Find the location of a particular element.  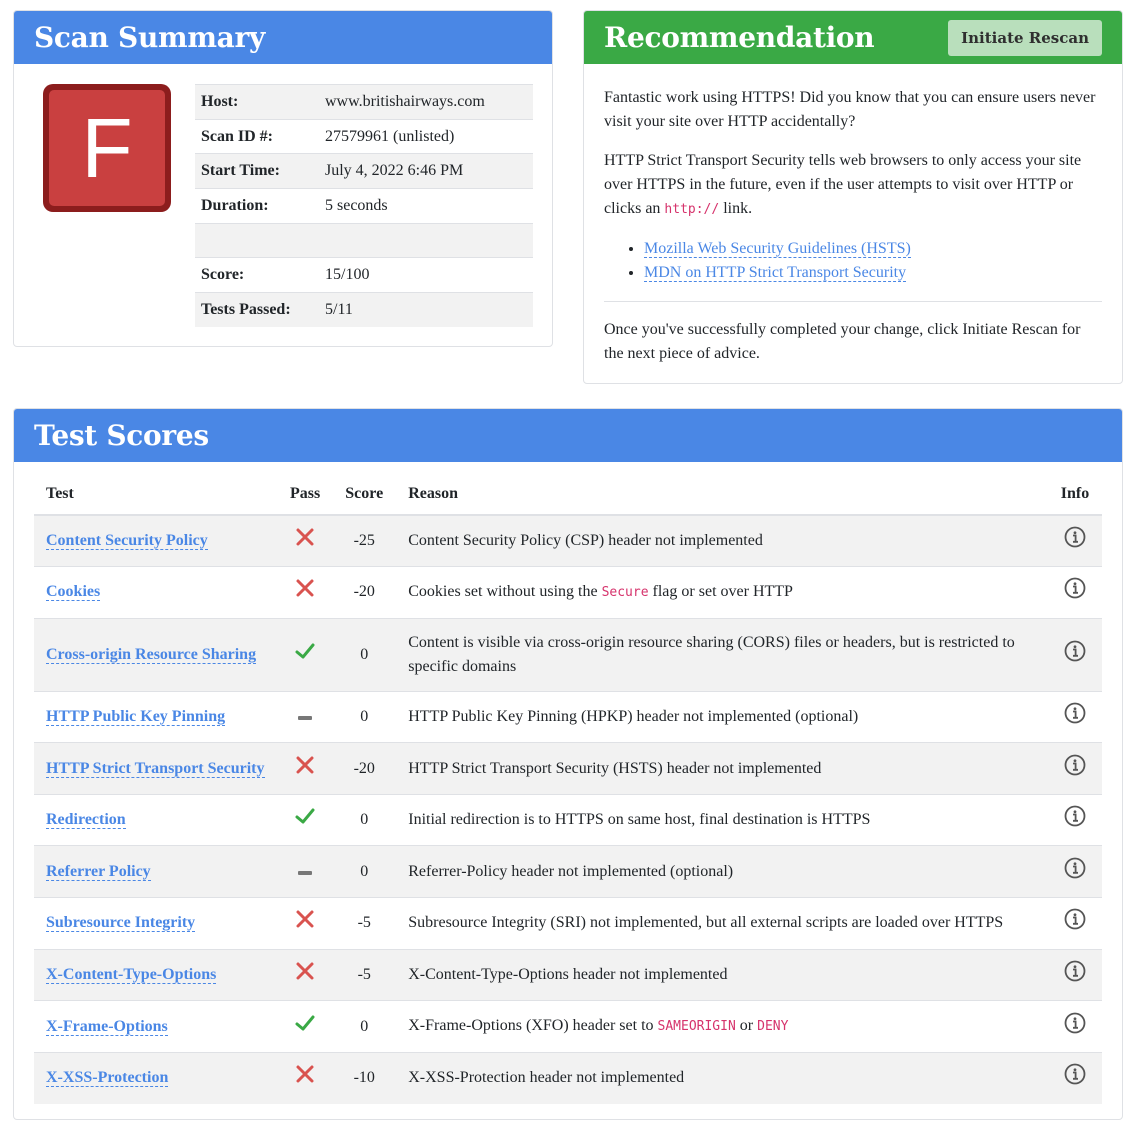

test-name-cell: Cookies is located at coordinates (156, 592).